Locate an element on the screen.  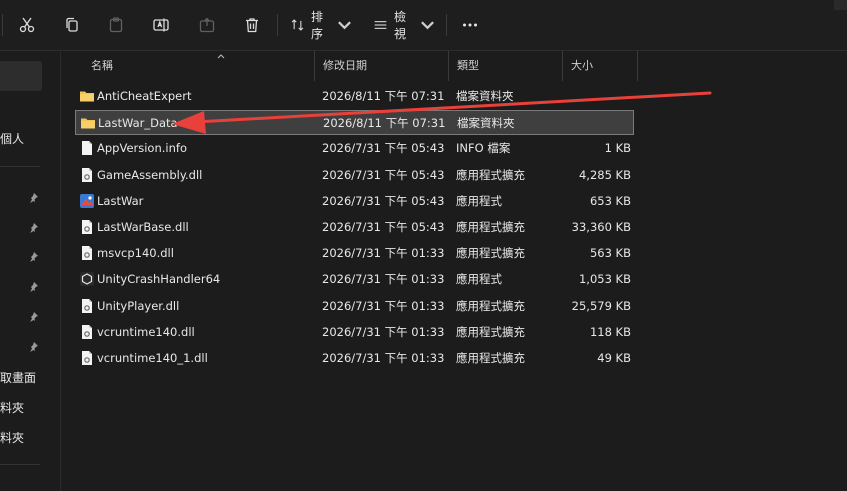
trash-icon is located at coordinates (252, 25).